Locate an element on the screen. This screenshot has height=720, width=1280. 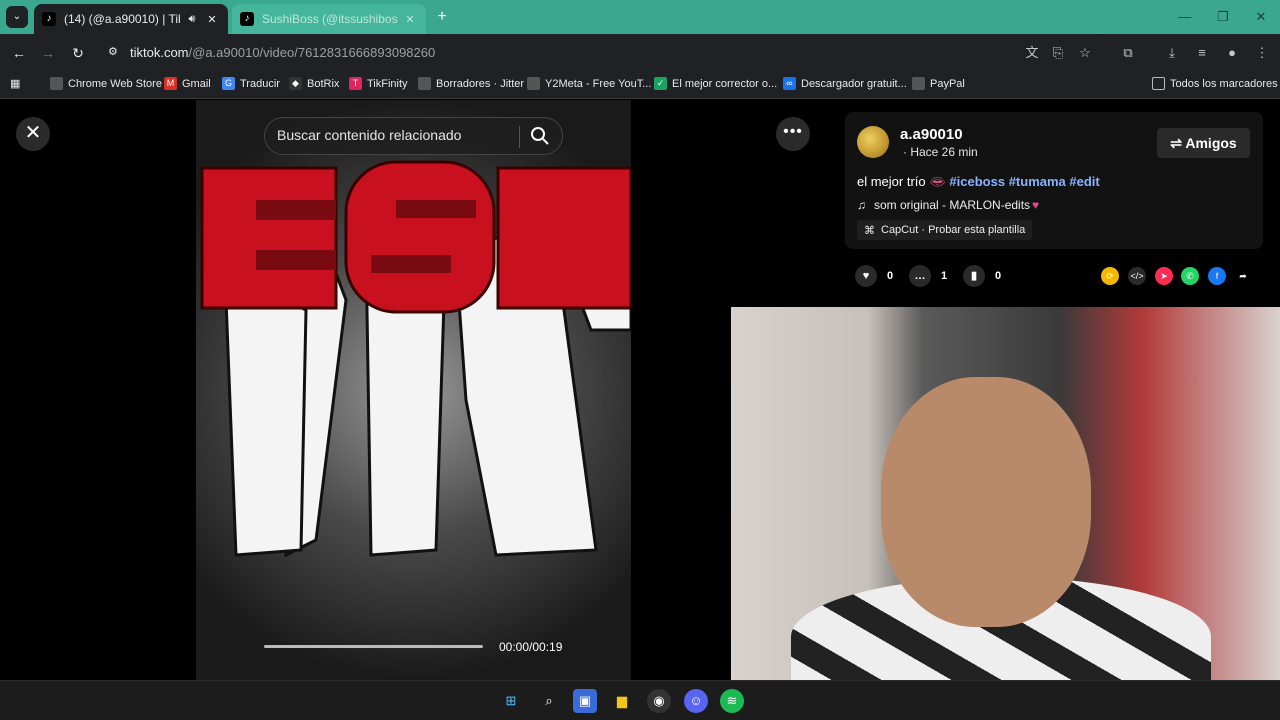
chrome-icon is located at coordinates (56, 83).